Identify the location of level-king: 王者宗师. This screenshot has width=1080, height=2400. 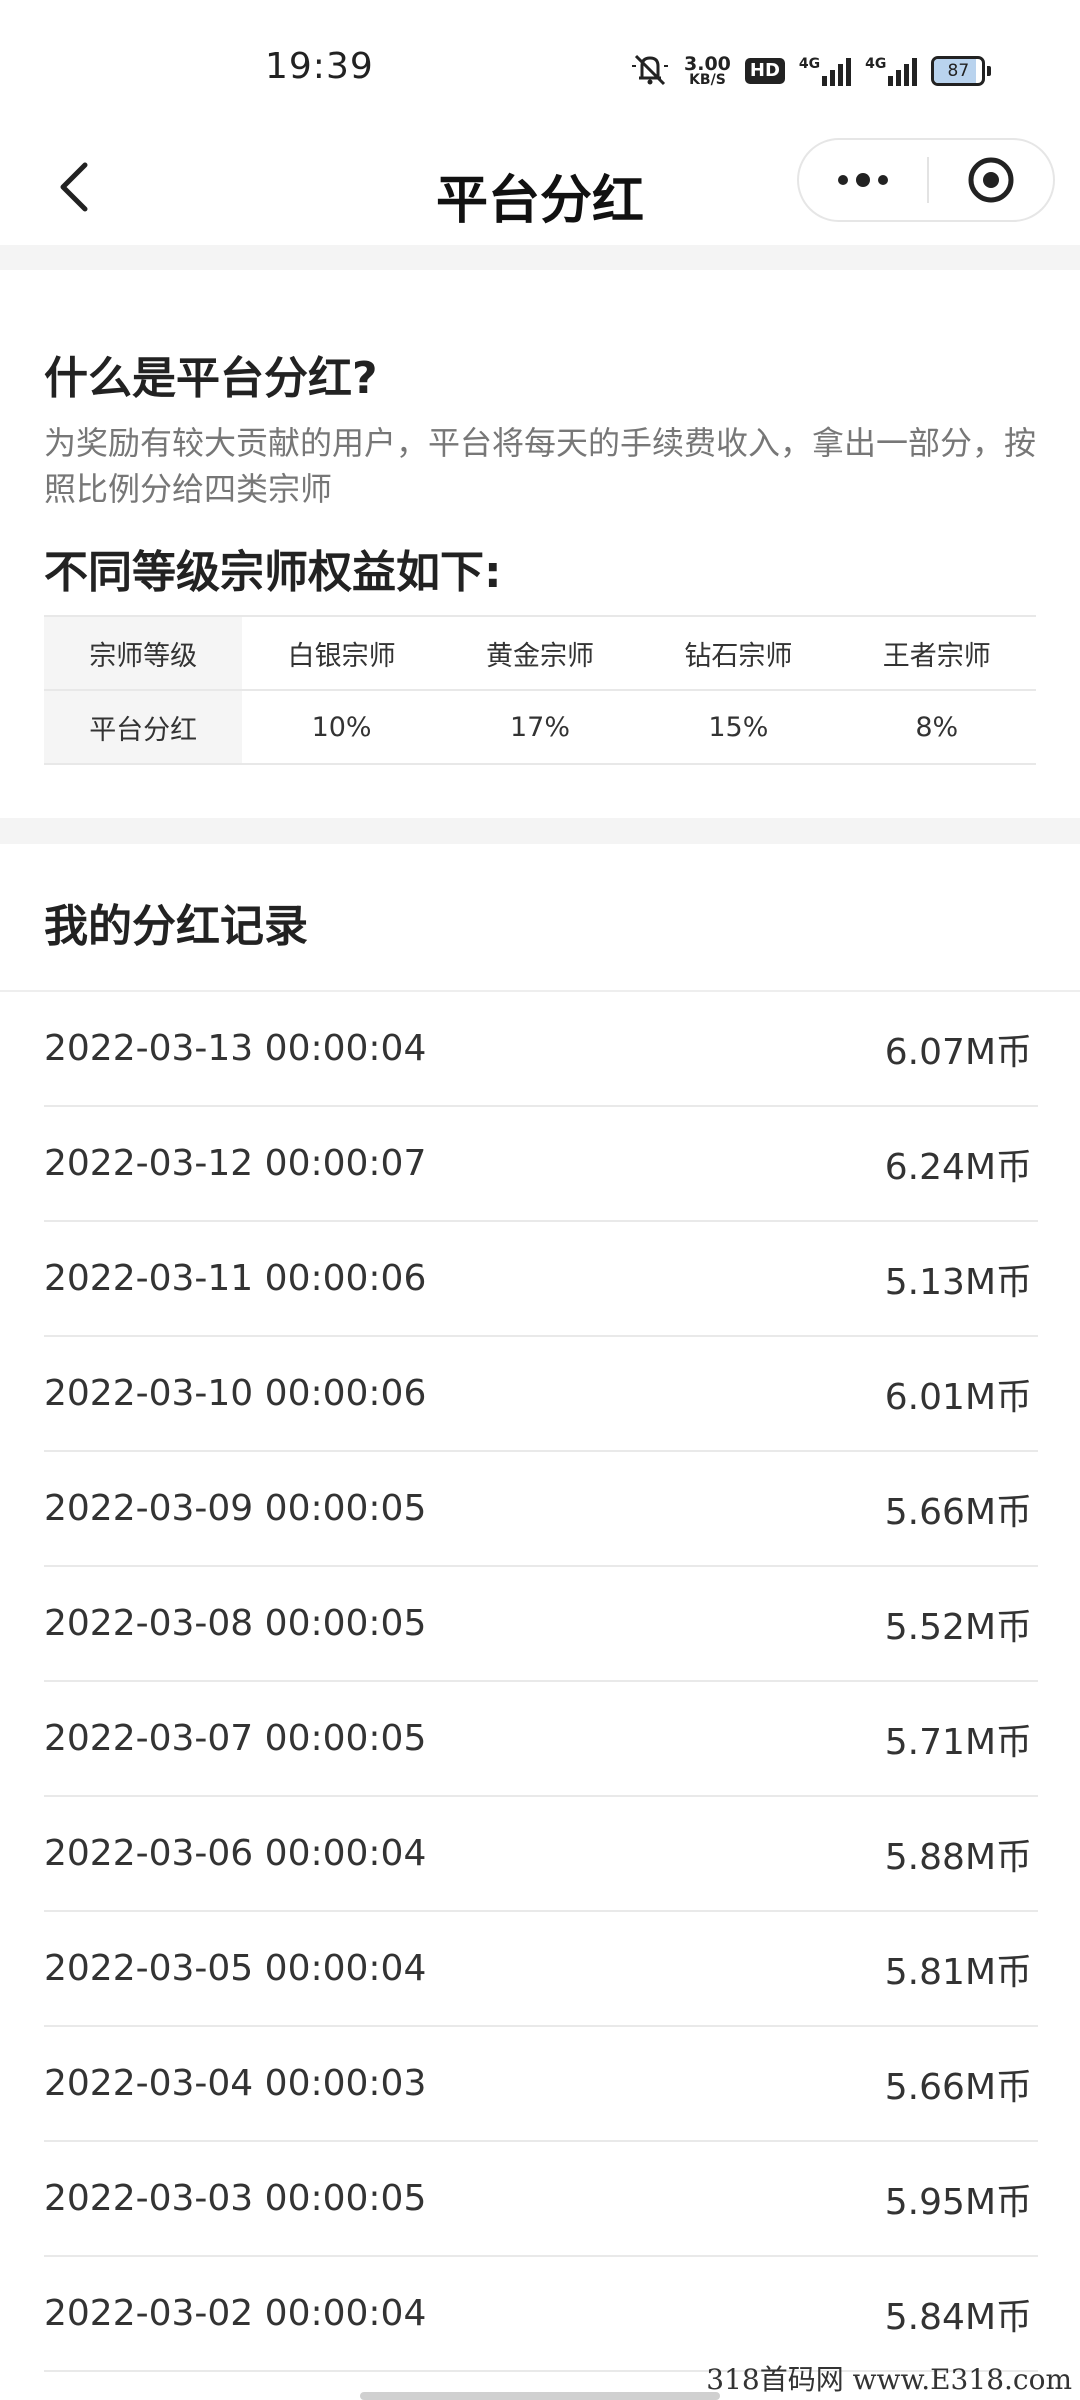
(936, 653).